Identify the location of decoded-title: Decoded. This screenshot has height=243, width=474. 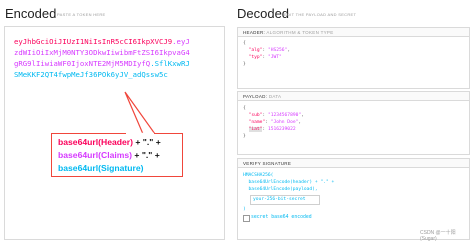
(263, 13).